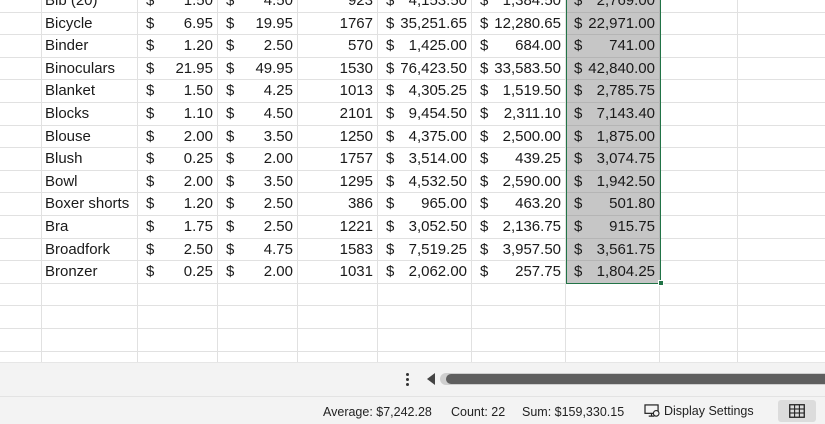 This screenshot has width=825, height=424. What do you see at coordinates (519, 159) in the screenshot?
I see `cell-cost-total: $439.25` at bounding box center [519, 159].